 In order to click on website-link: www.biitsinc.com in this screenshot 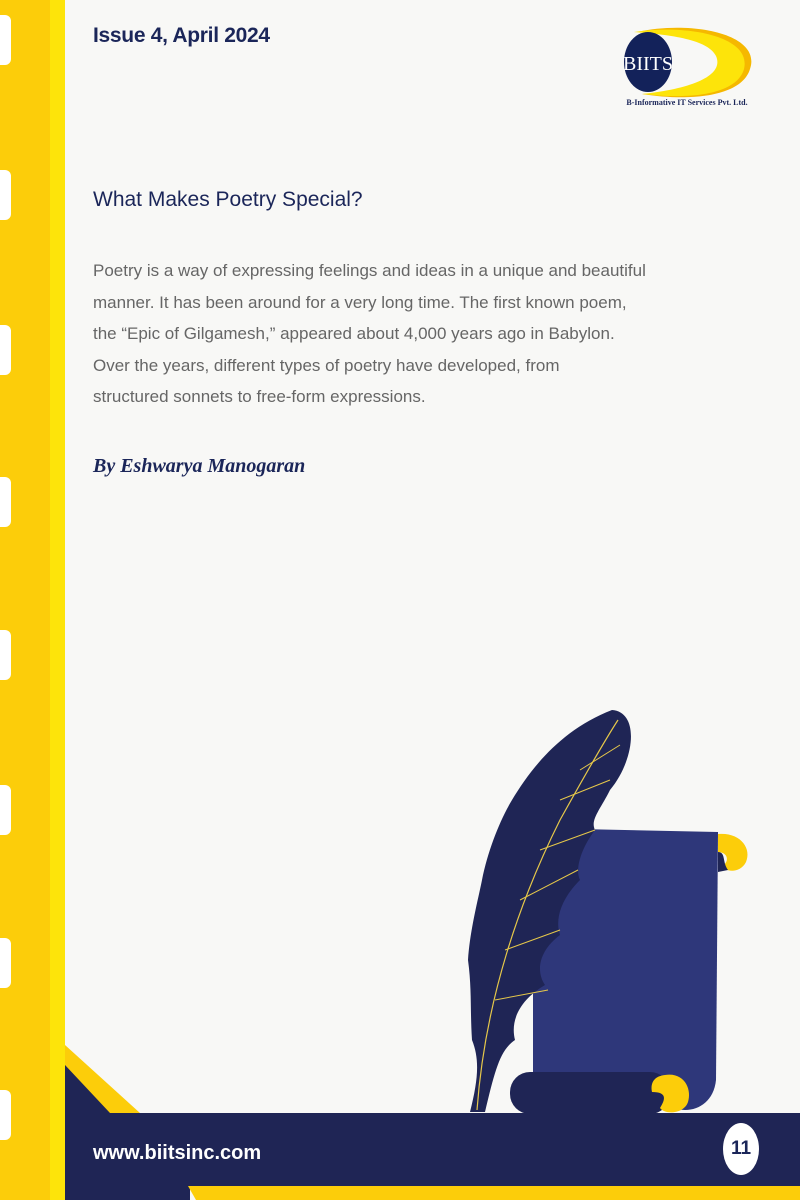, I will do `click(177, 1153)`.